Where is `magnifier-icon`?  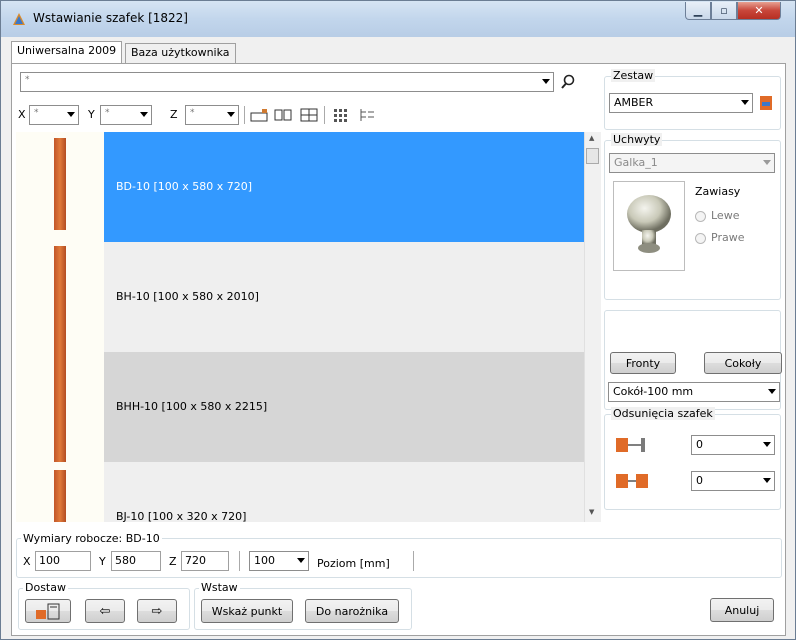
magnifier-icon is located at coordinates (568, 82).